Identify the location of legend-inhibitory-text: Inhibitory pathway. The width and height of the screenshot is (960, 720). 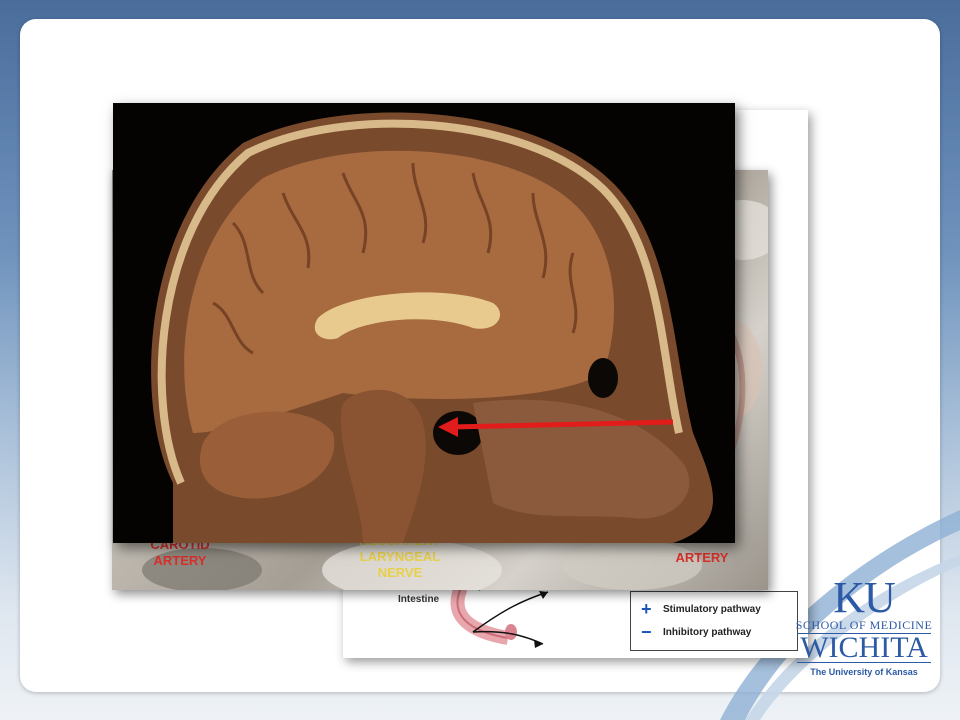
(707, 632).